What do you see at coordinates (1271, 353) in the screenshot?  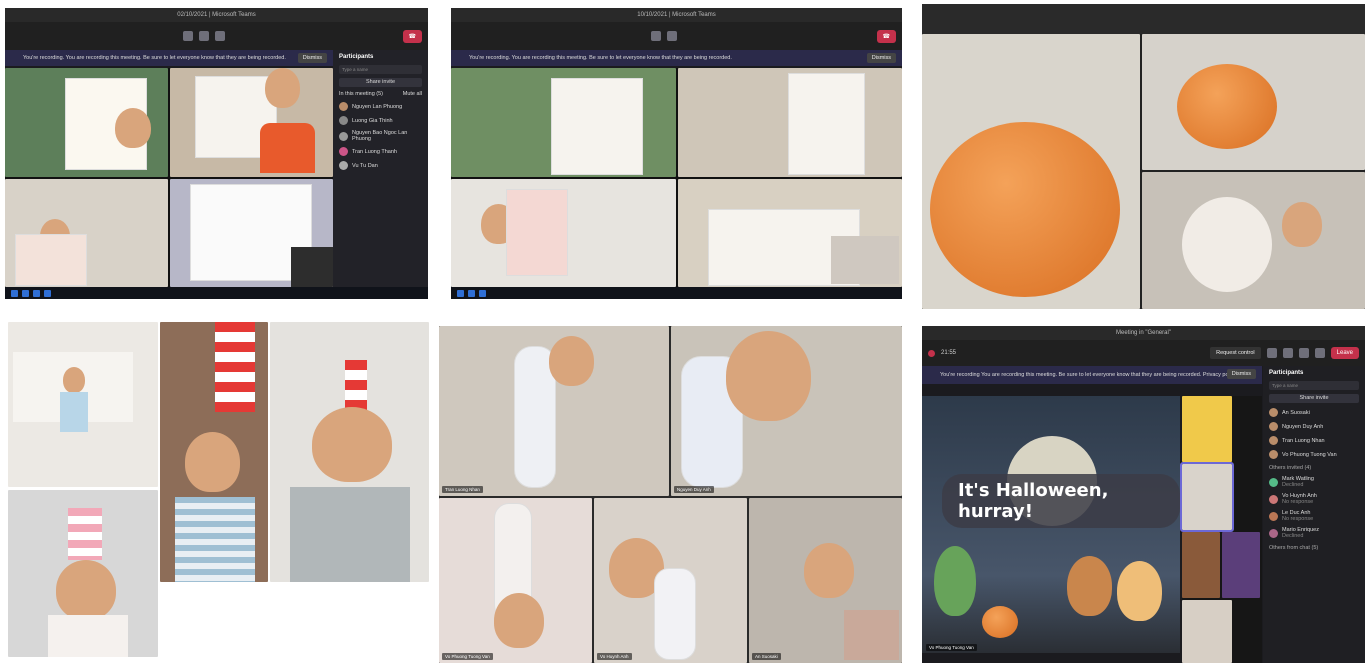 I see `people-icon` at bounding box center [1271, 353].